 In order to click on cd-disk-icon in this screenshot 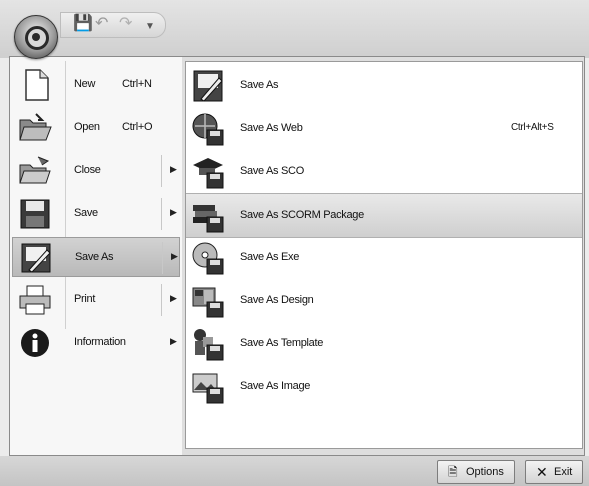, I will do `click(208, 258)`.